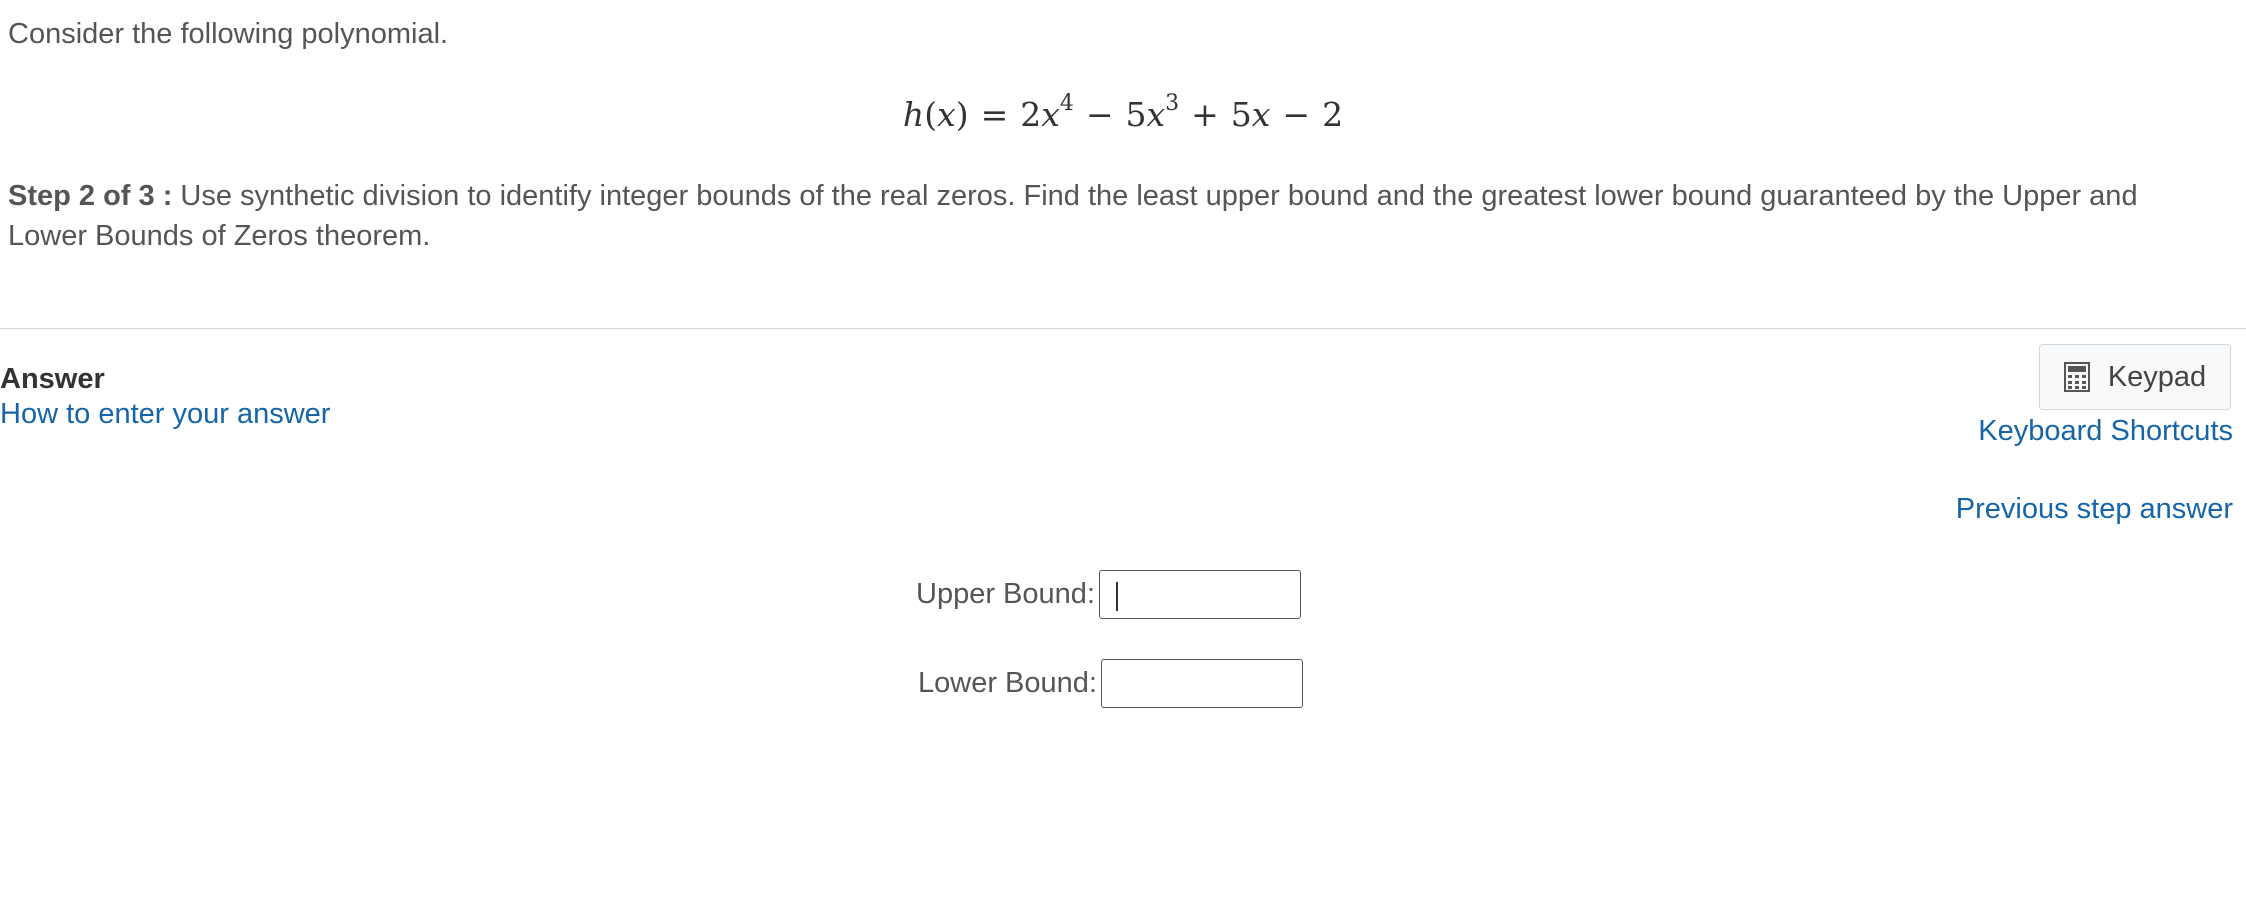 The height and width of the screenshot is (916, 2246). I want to click on lower-bound-label: Lower Bound:, so click(1007, 683).